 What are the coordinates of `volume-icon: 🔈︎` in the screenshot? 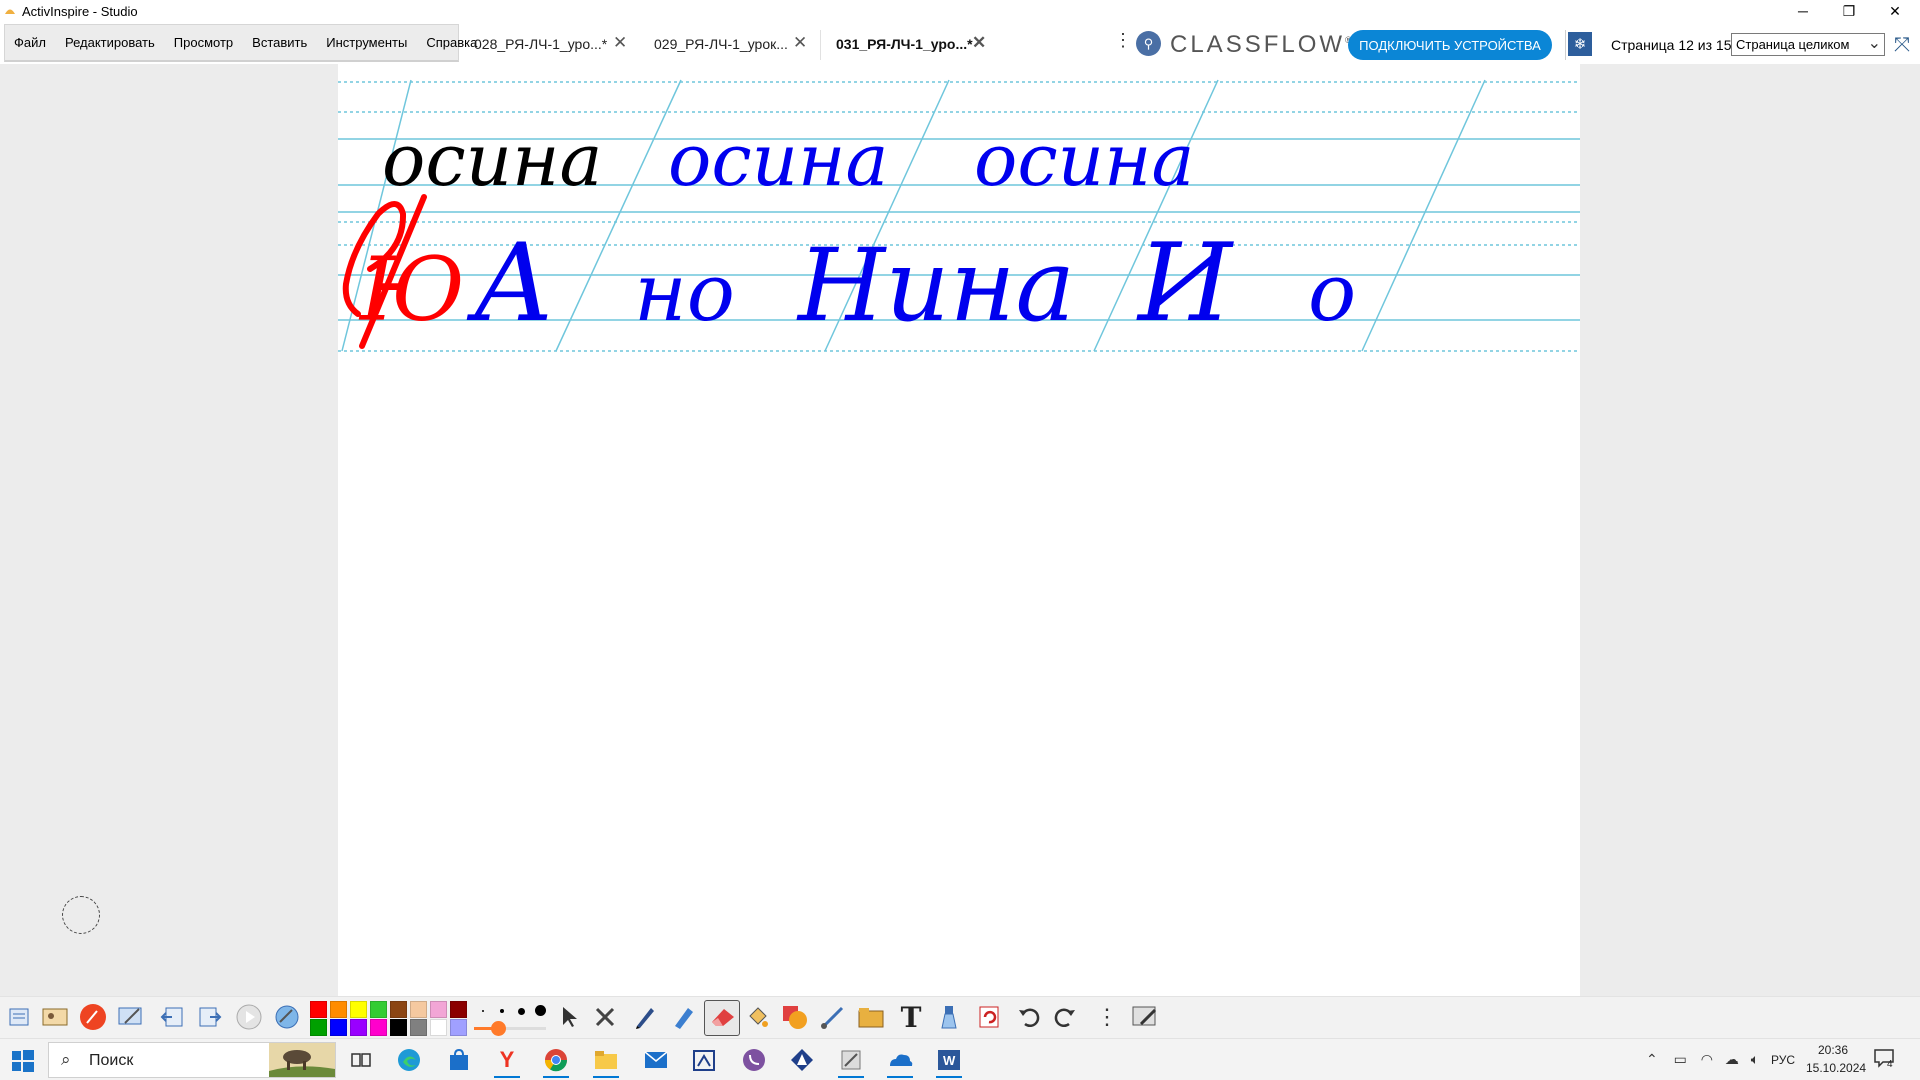 It's located at (1755, 1059).